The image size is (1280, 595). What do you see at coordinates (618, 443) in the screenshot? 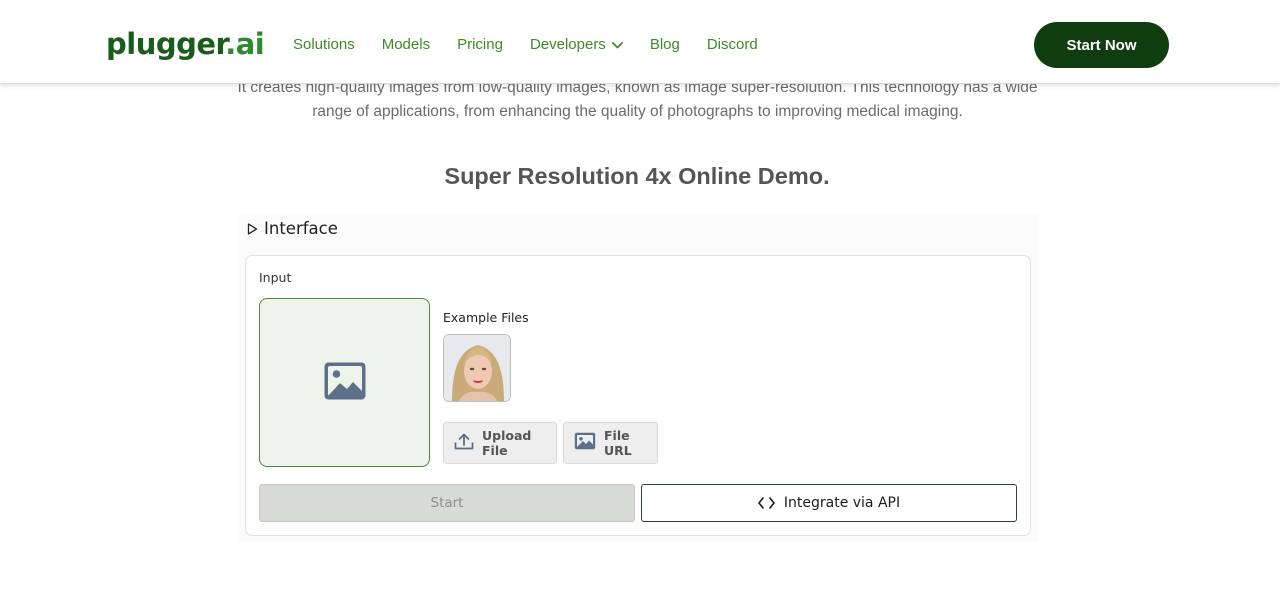
I see `file-url-label: File URL` at bounding box center [618, 443].